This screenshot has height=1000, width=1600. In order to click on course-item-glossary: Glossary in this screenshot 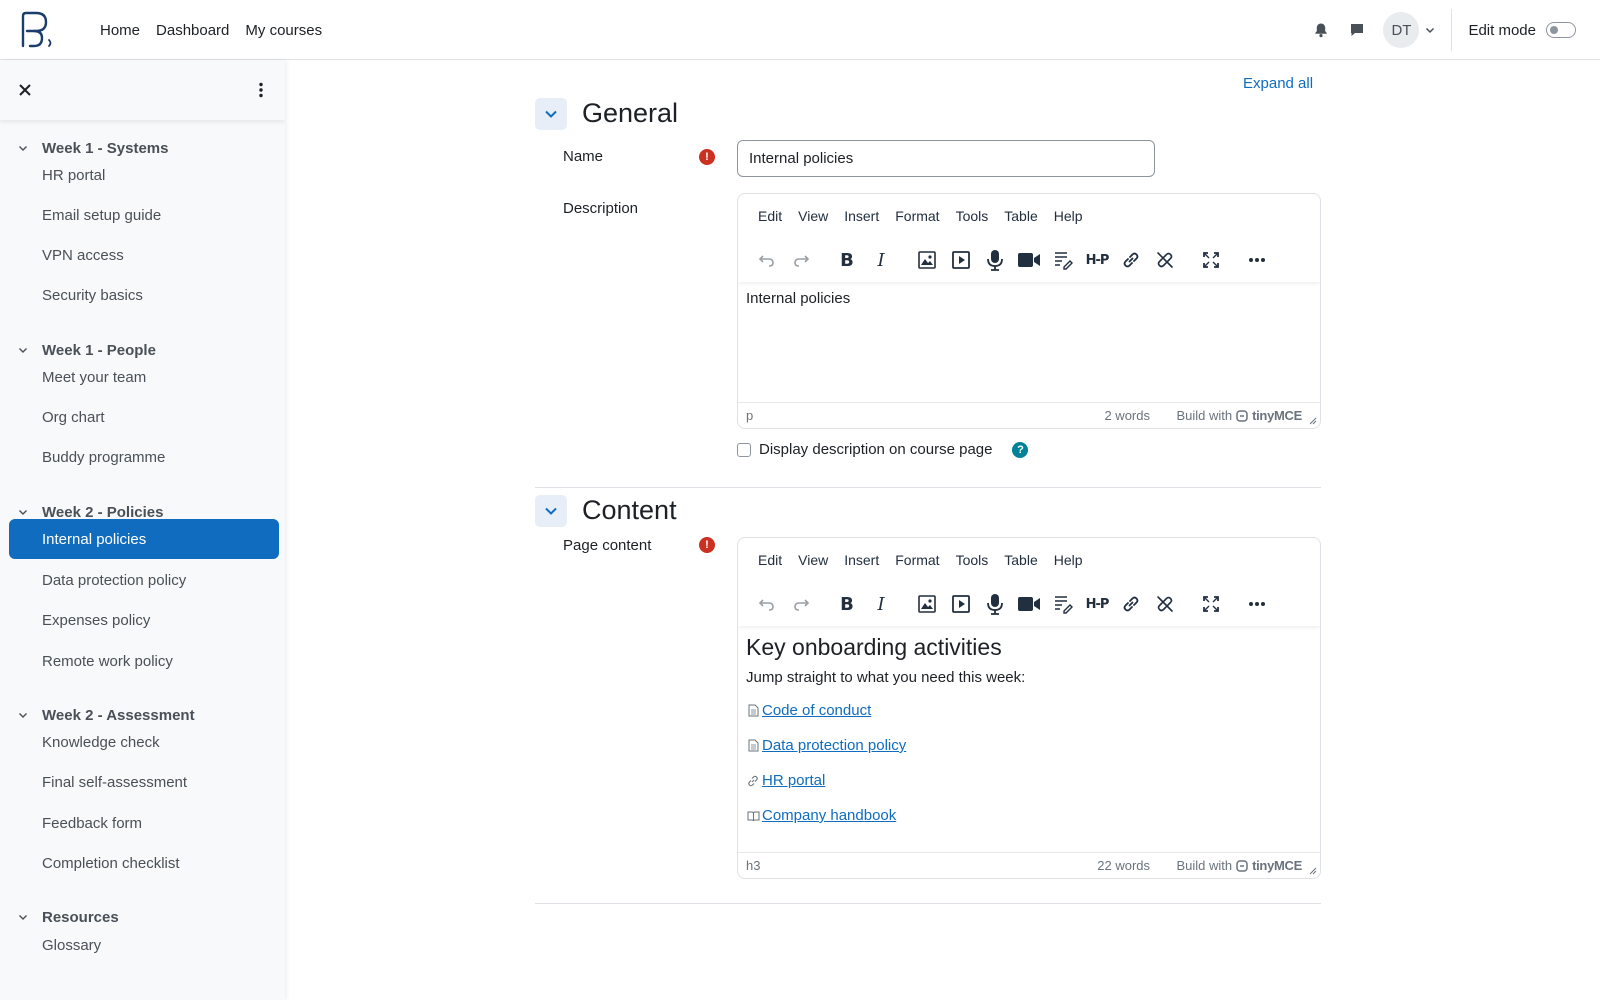, I will do `click(144, 945)`.